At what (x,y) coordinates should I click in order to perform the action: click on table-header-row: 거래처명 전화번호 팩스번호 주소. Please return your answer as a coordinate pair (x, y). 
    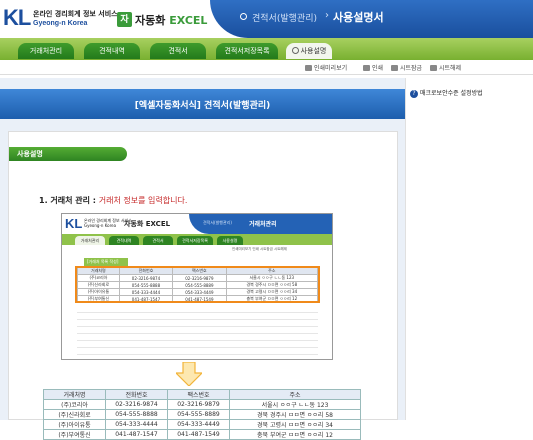
    Looking at the image, I should click on (202, 394).